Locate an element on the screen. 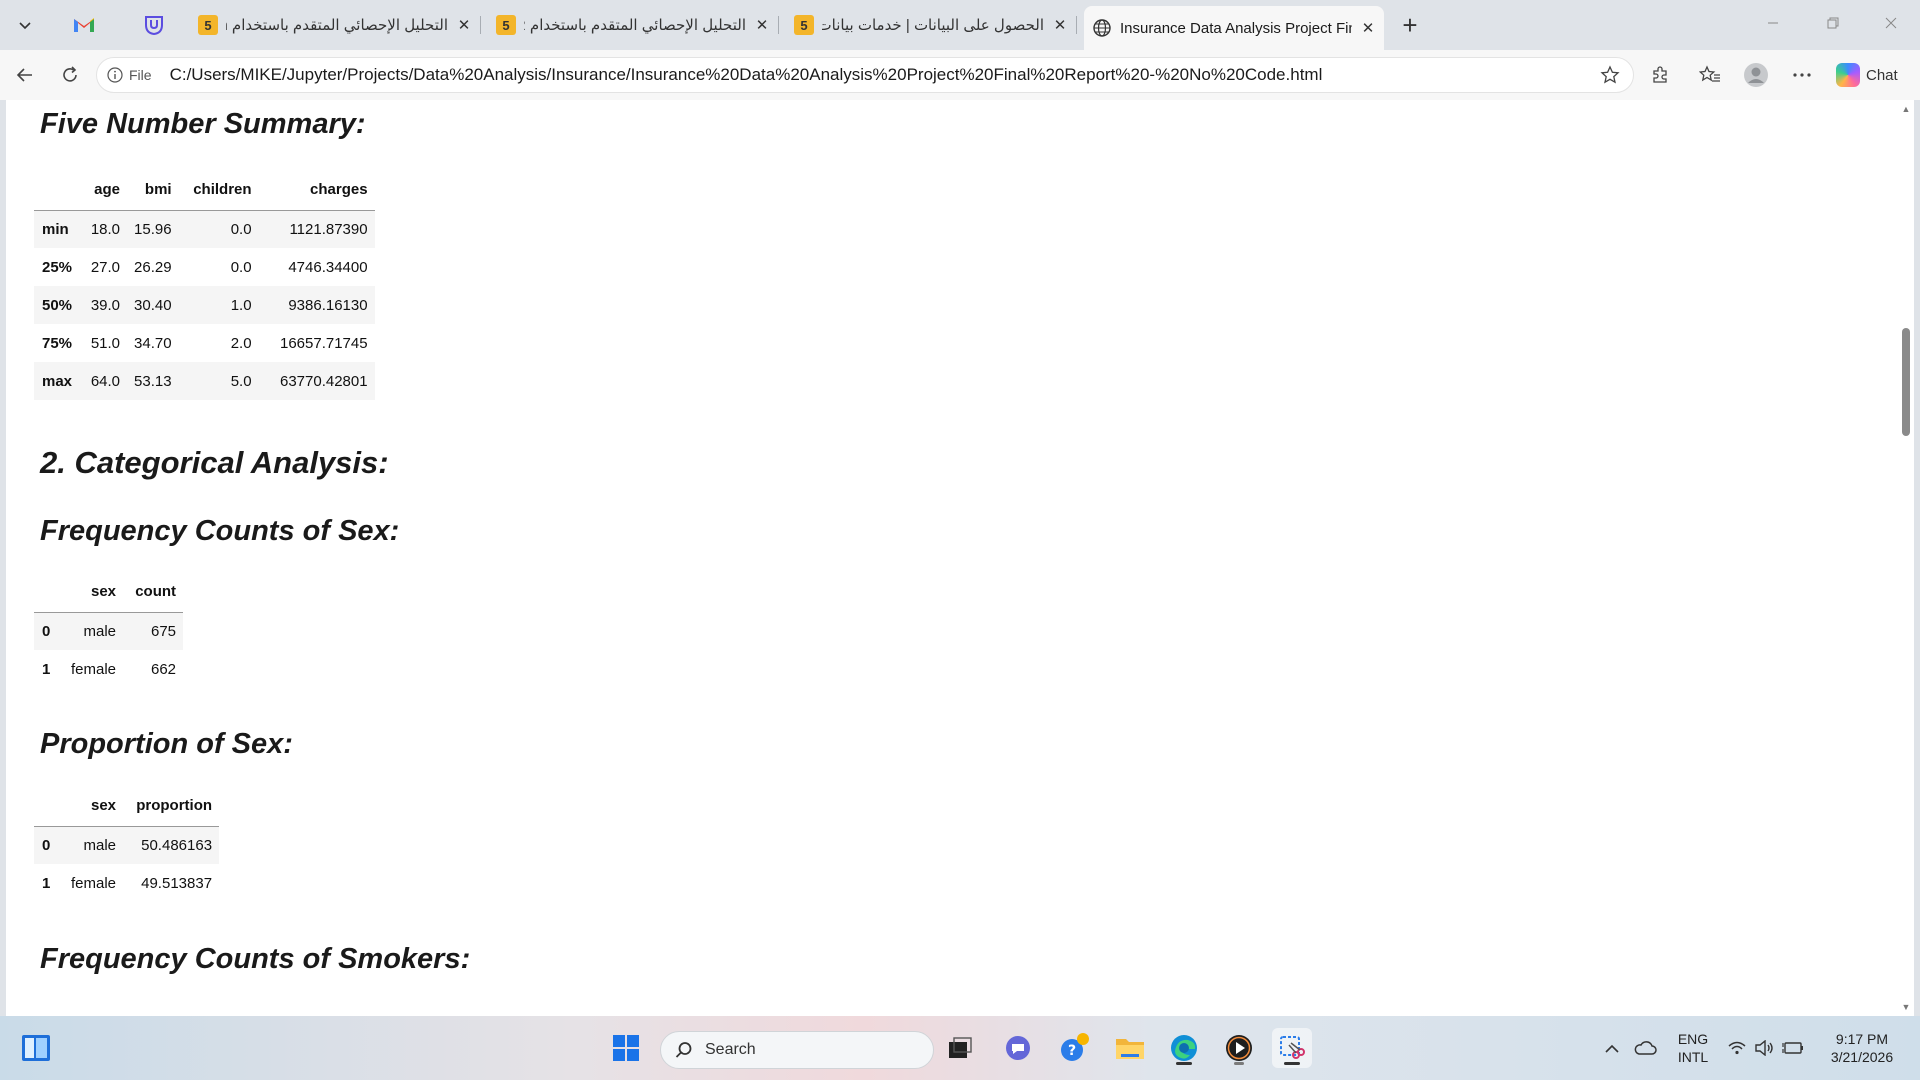 The width and height of the screenshot is (1920, 1080). teams-app is located at coordinates (1018, 1048).